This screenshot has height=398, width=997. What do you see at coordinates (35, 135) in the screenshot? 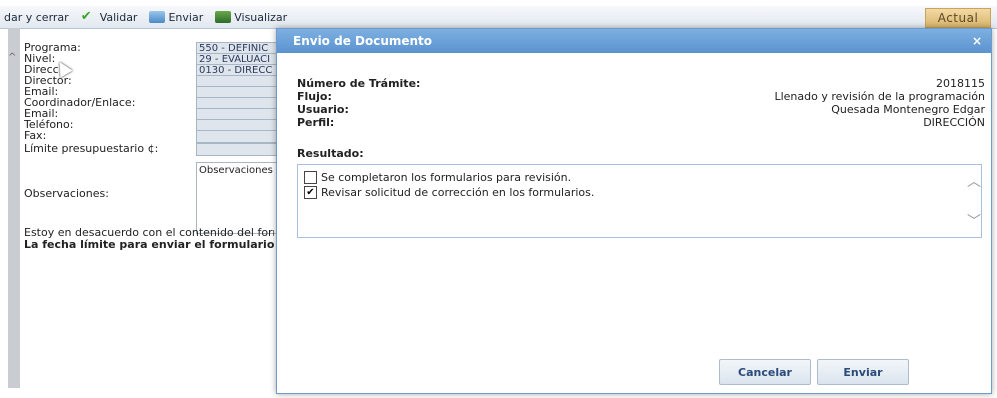
I see `field-label: Fax:` at bounding box center [35, 135].